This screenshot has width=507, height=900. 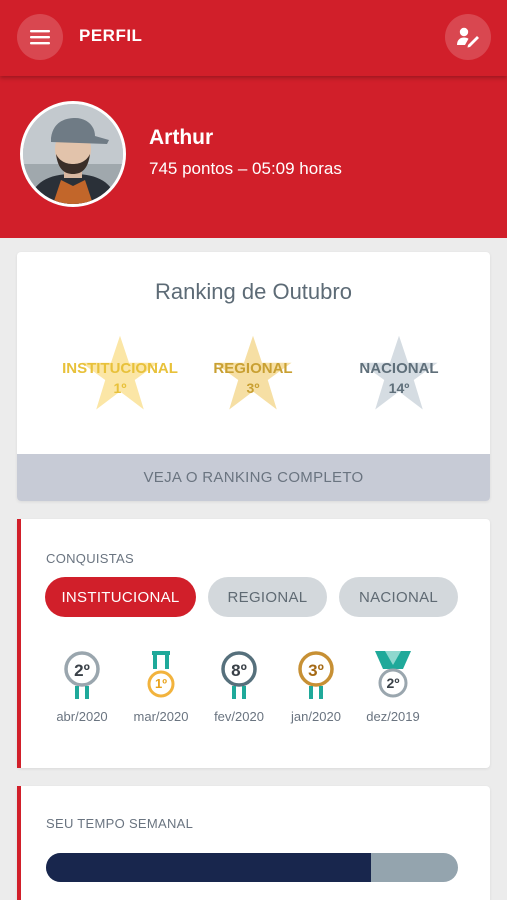 What do you see at coordinates (398, 597) in the screenshot?
I see `tab-nacional: NACIONAL` at bounding box center [398, 597].